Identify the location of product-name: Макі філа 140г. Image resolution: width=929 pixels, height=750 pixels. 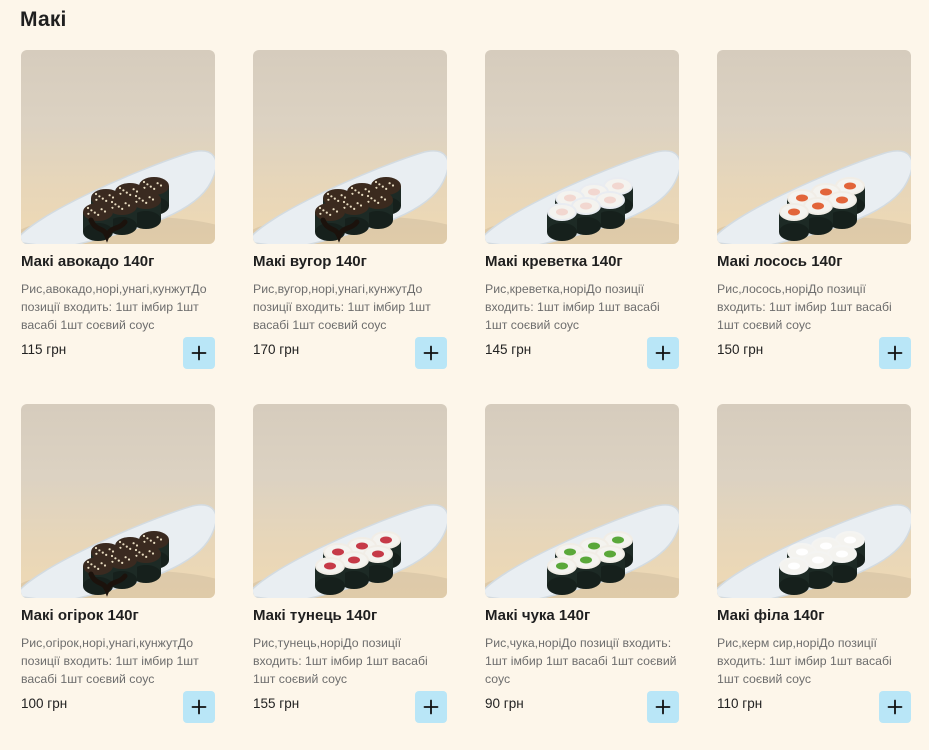
(814, 616).